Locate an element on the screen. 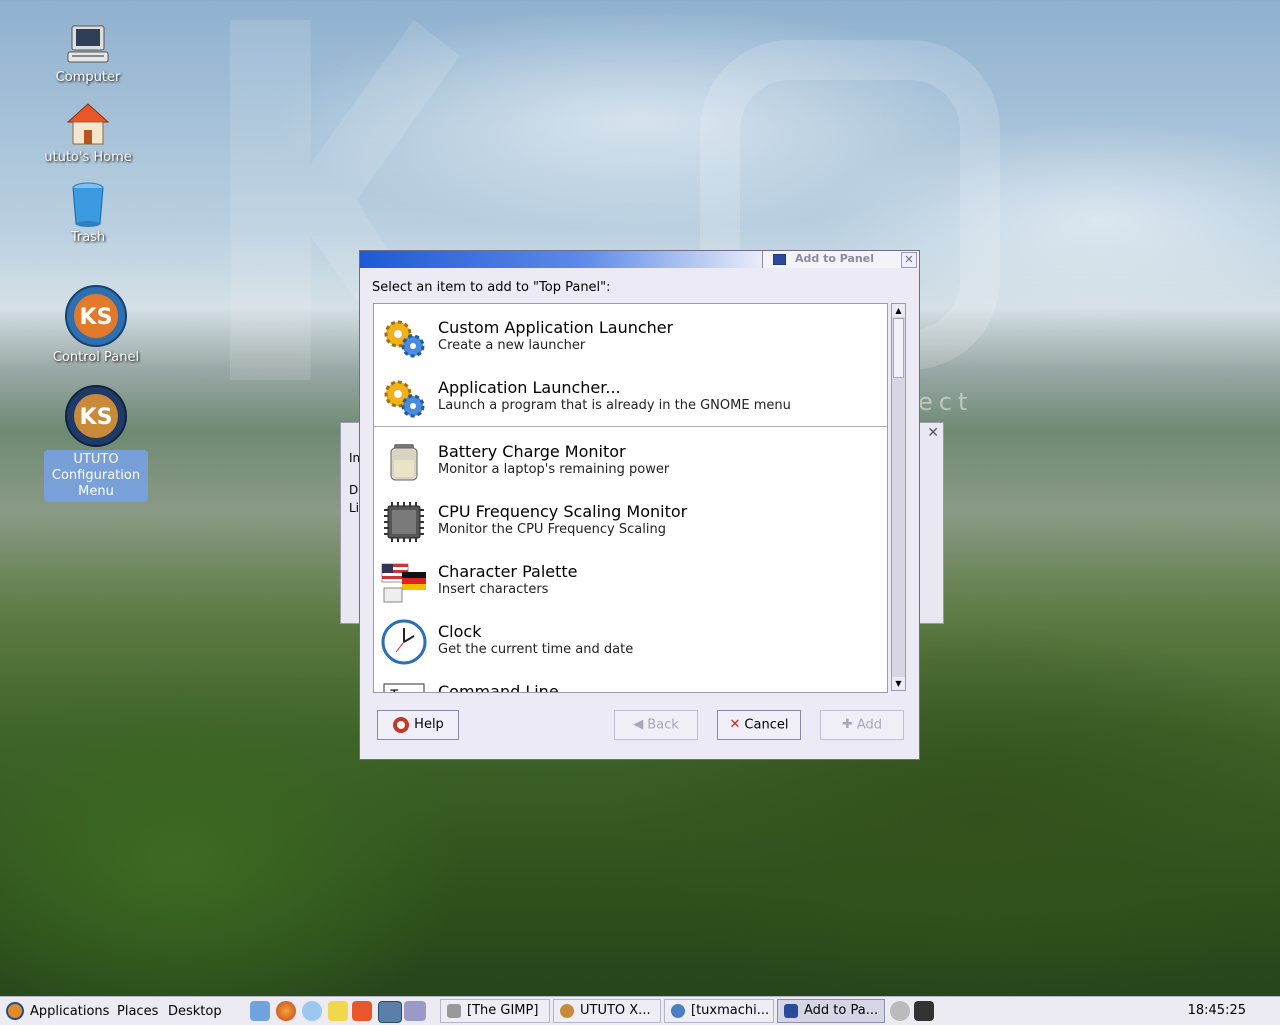 Image resolution: width=1280 pixels, height=1025 pixels. ututo-config-icon: KS is located at coordinates (96, 416).